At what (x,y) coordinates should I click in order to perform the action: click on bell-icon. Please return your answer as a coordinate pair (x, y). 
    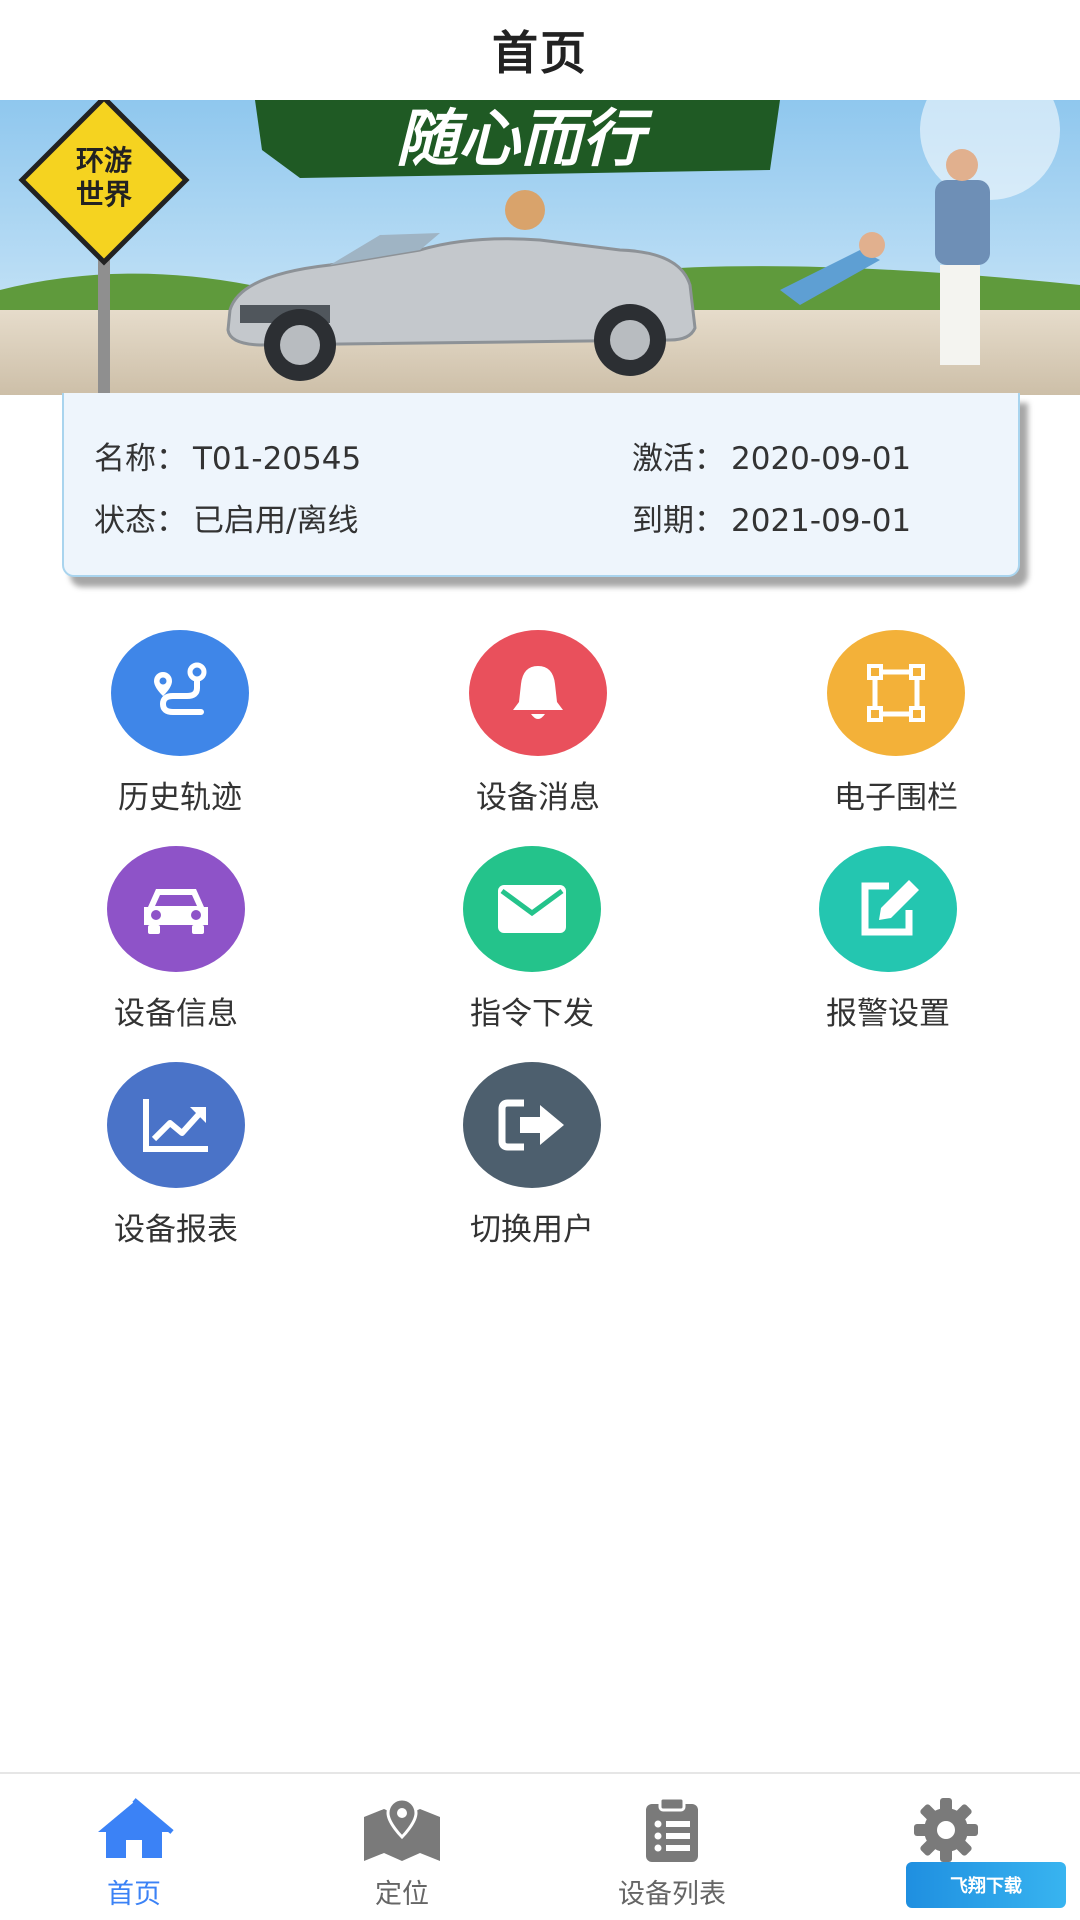
    Looking at the image, I should click on (538, 693).